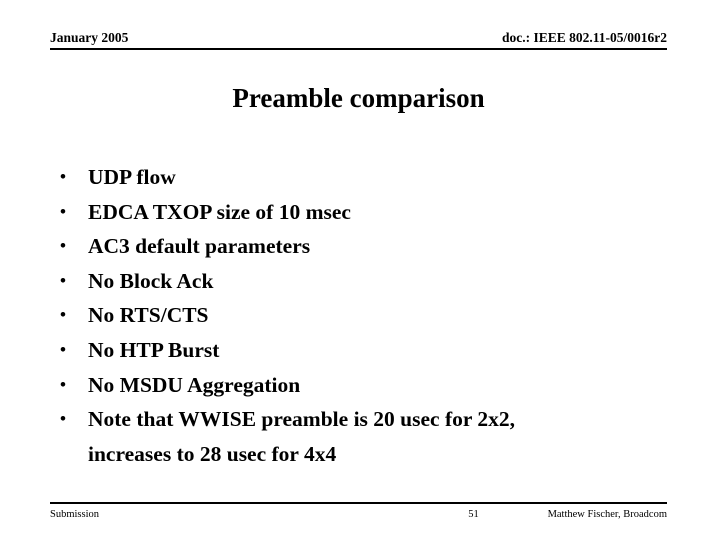  What do you see at coordinates (151, 280) in the screenshot?
I see `list-item-label: No Block Ack` at bounding box center [151, 280].